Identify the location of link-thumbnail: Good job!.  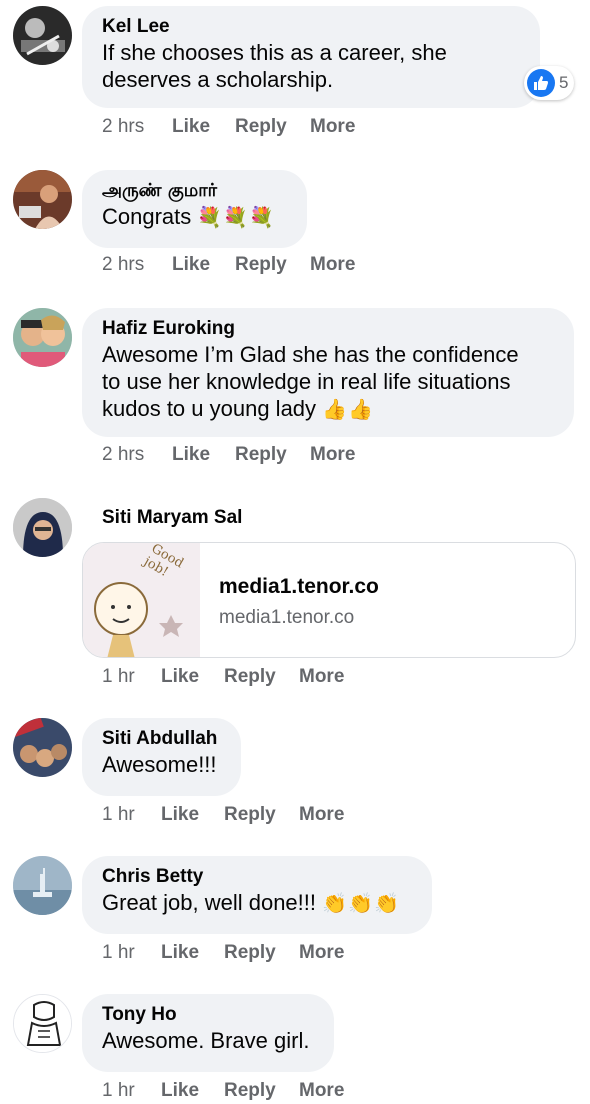
(141, 600).